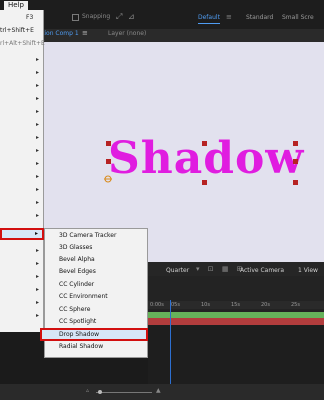  What do you see at coordinates (262, 270) in the screenshot?
I see `camera-dropdown: Active Camera` at bounding box center [262, 270].